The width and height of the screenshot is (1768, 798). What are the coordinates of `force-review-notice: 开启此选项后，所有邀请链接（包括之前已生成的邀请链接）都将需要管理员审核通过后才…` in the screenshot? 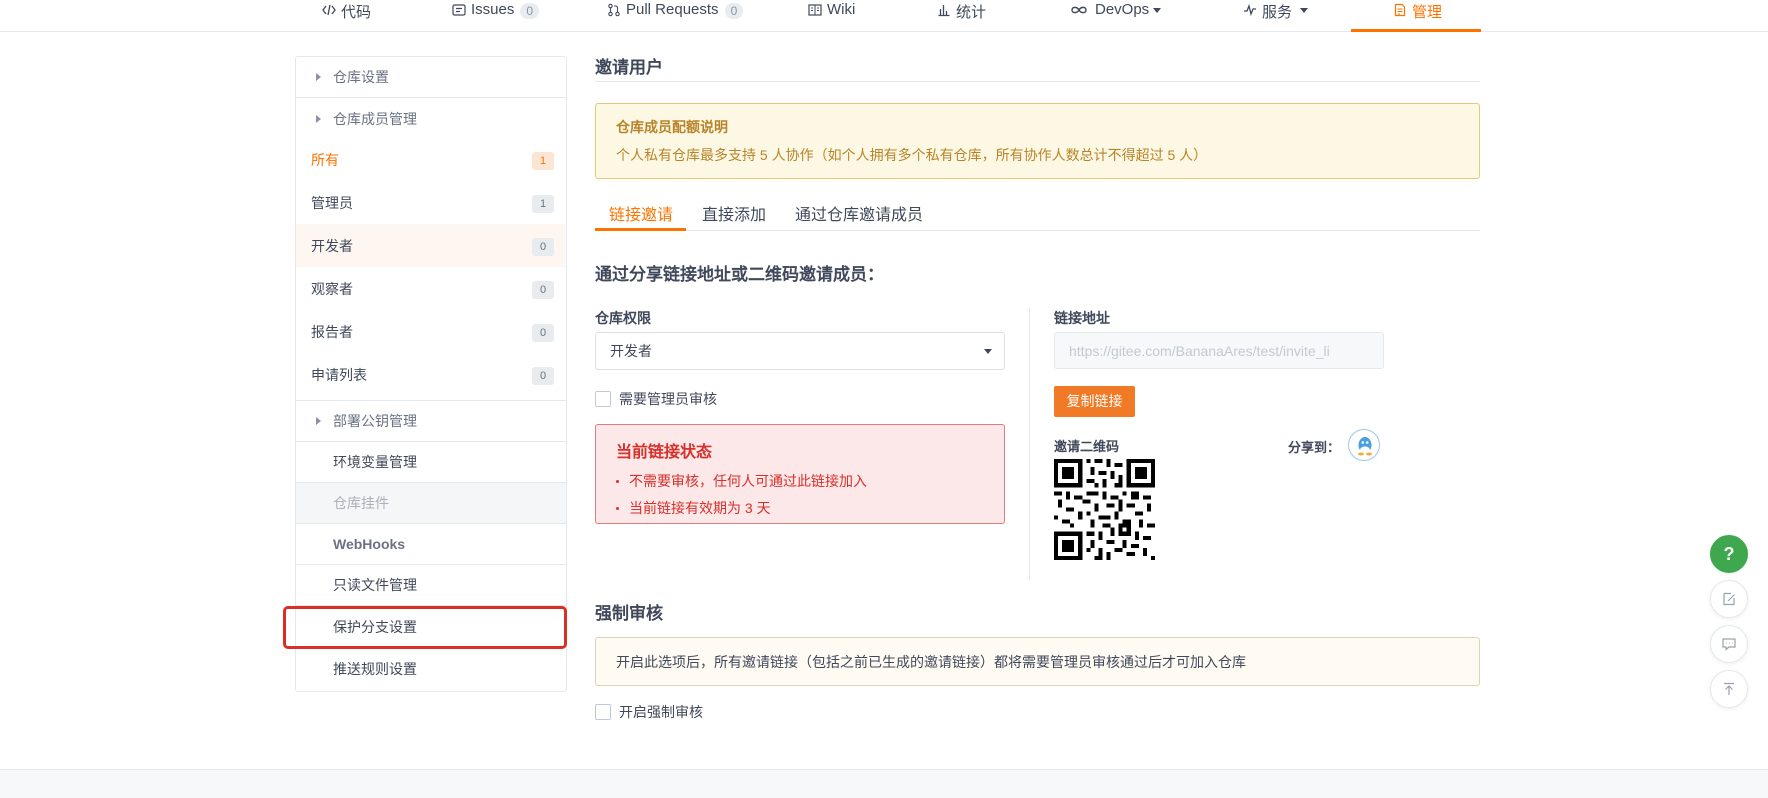 It's located at (1037, 661).